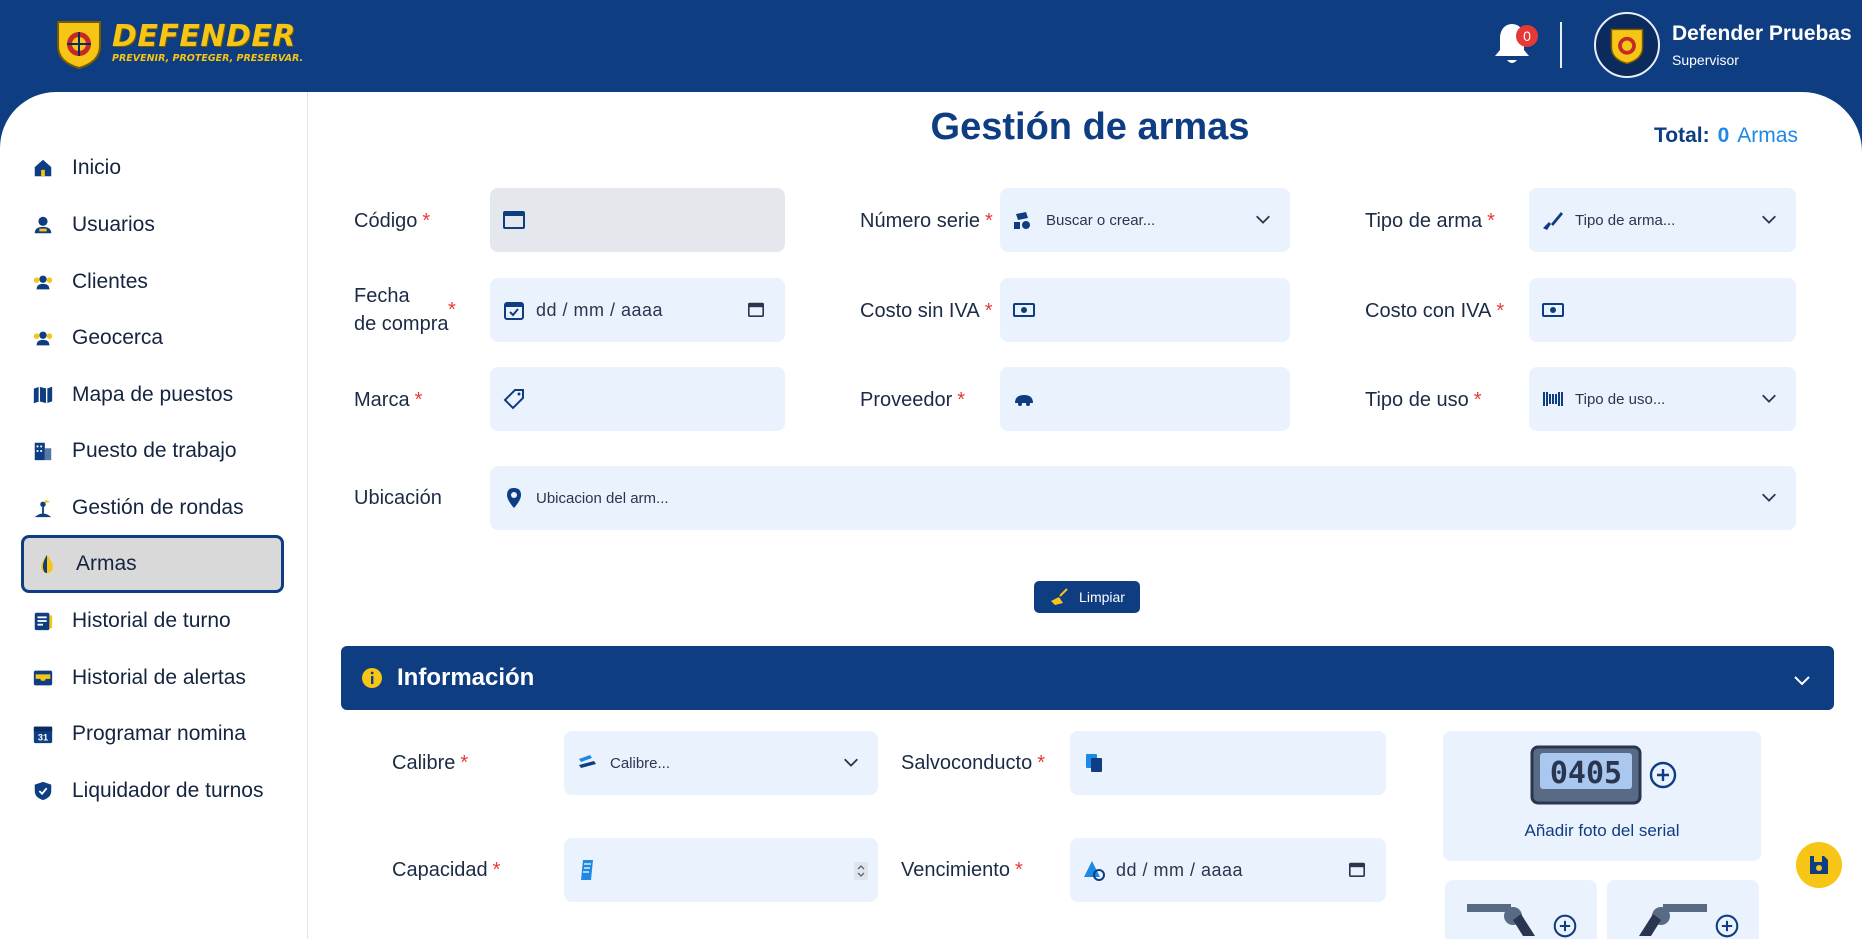 The width and height of the screenshot is (1862, 939). I want to click on sidebar-item-label: Mapa de puestos, so click(153, 394).